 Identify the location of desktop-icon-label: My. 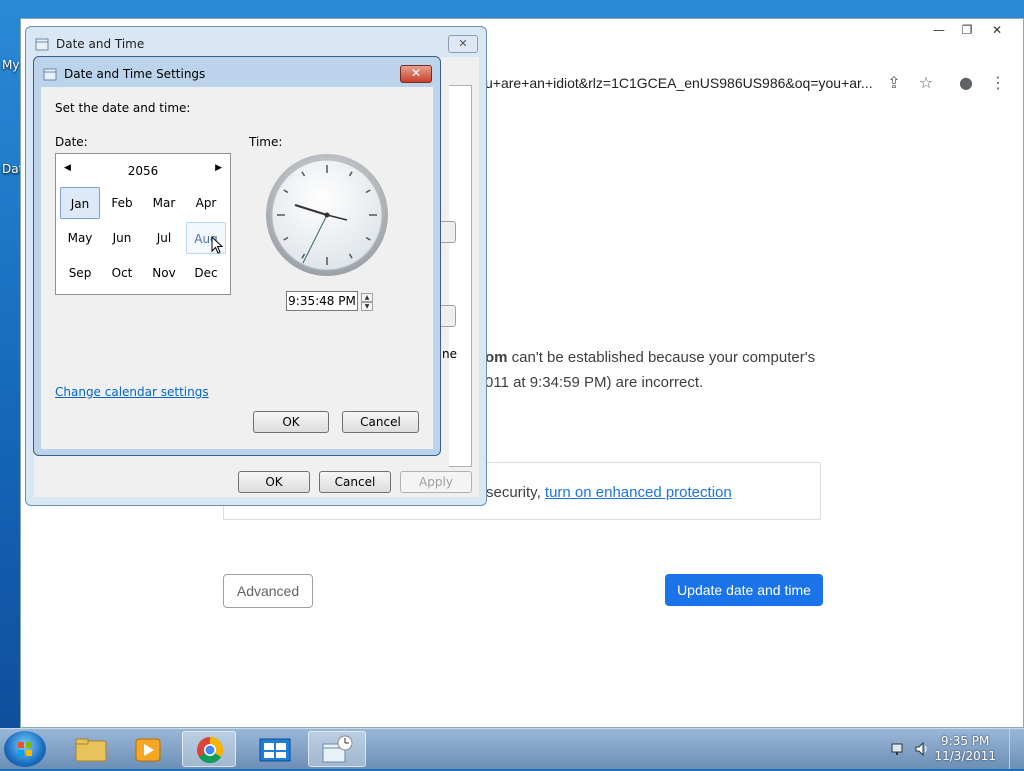
(10, 65).